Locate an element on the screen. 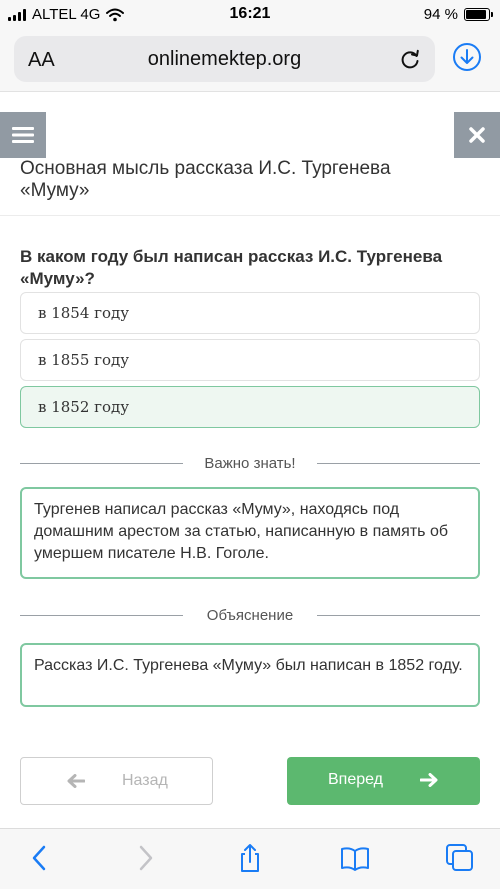 The height and width of the screenshot is (889, 500). battery-info: 94 % is located at coordinates (458, 14).